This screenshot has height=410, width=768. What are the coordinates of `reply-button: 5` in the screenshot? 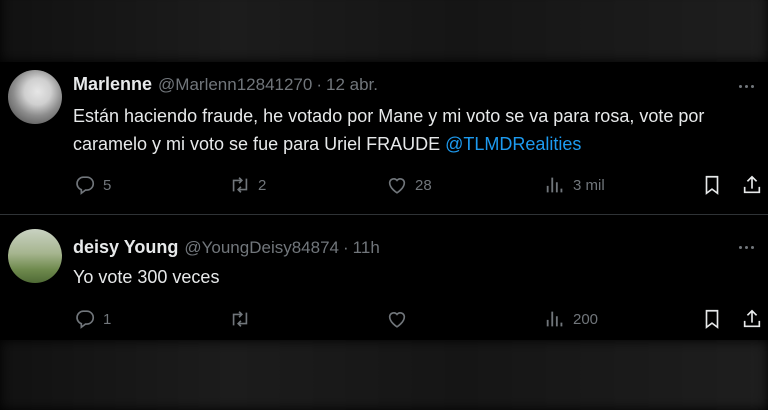 It's located at (92, 185).